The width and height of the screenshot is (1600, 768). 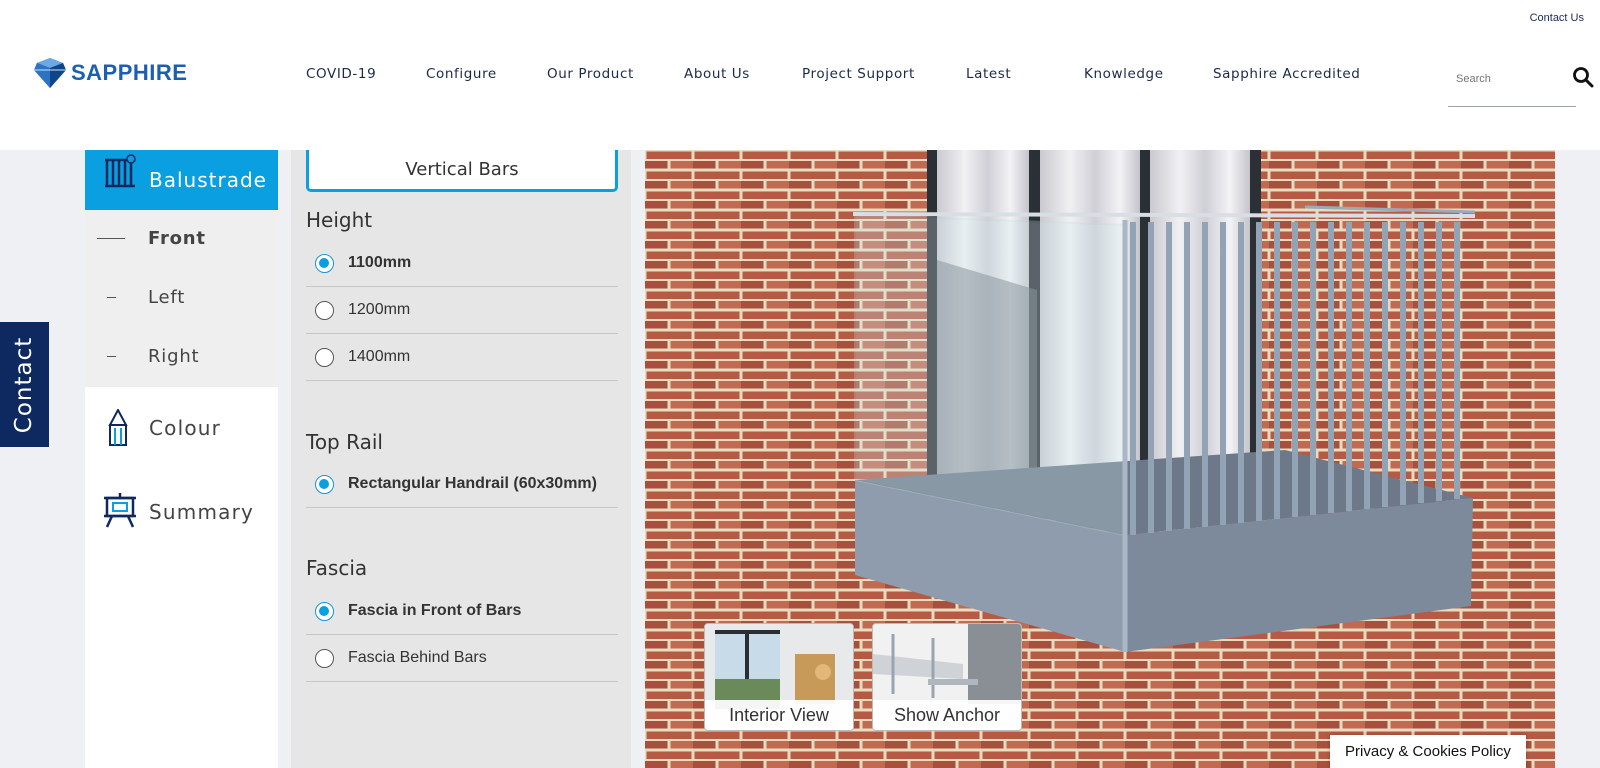 I want to click on easel-icon, so click(x=120, y=510).